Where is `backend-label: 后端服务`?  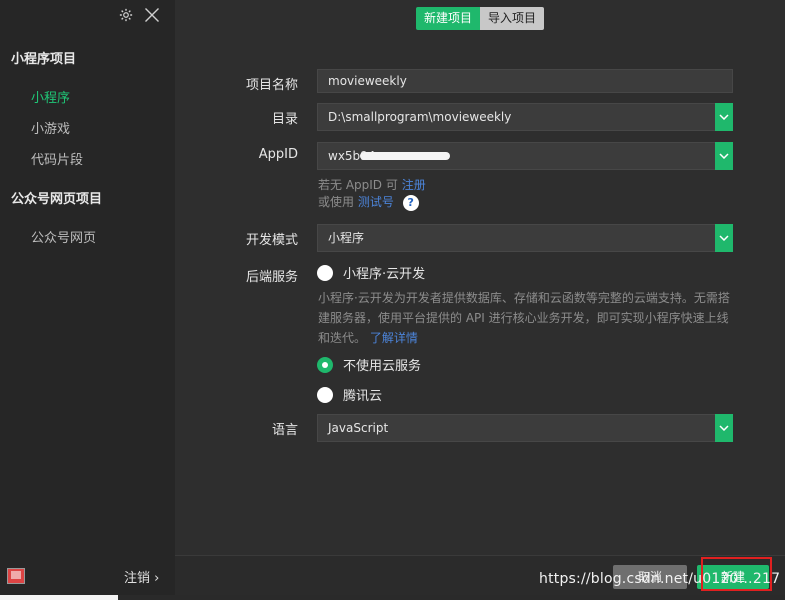
backend-label: 后端服务 is located at coordinates (271, 277).